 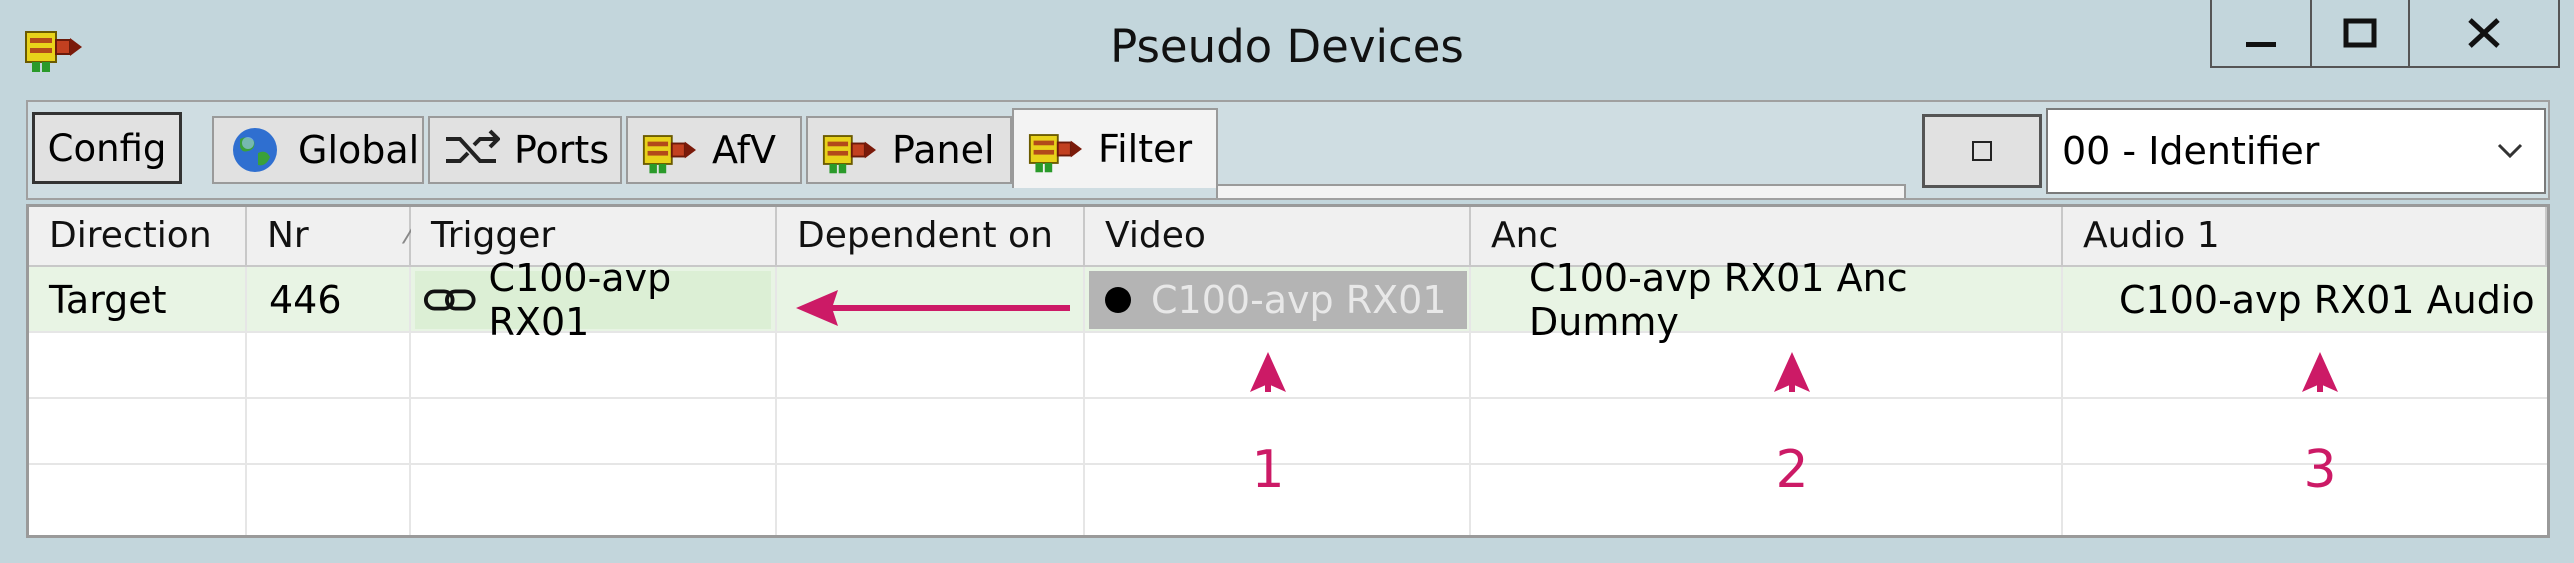 I want to click on annotation-label: 2, so click(x=1792, y=470).